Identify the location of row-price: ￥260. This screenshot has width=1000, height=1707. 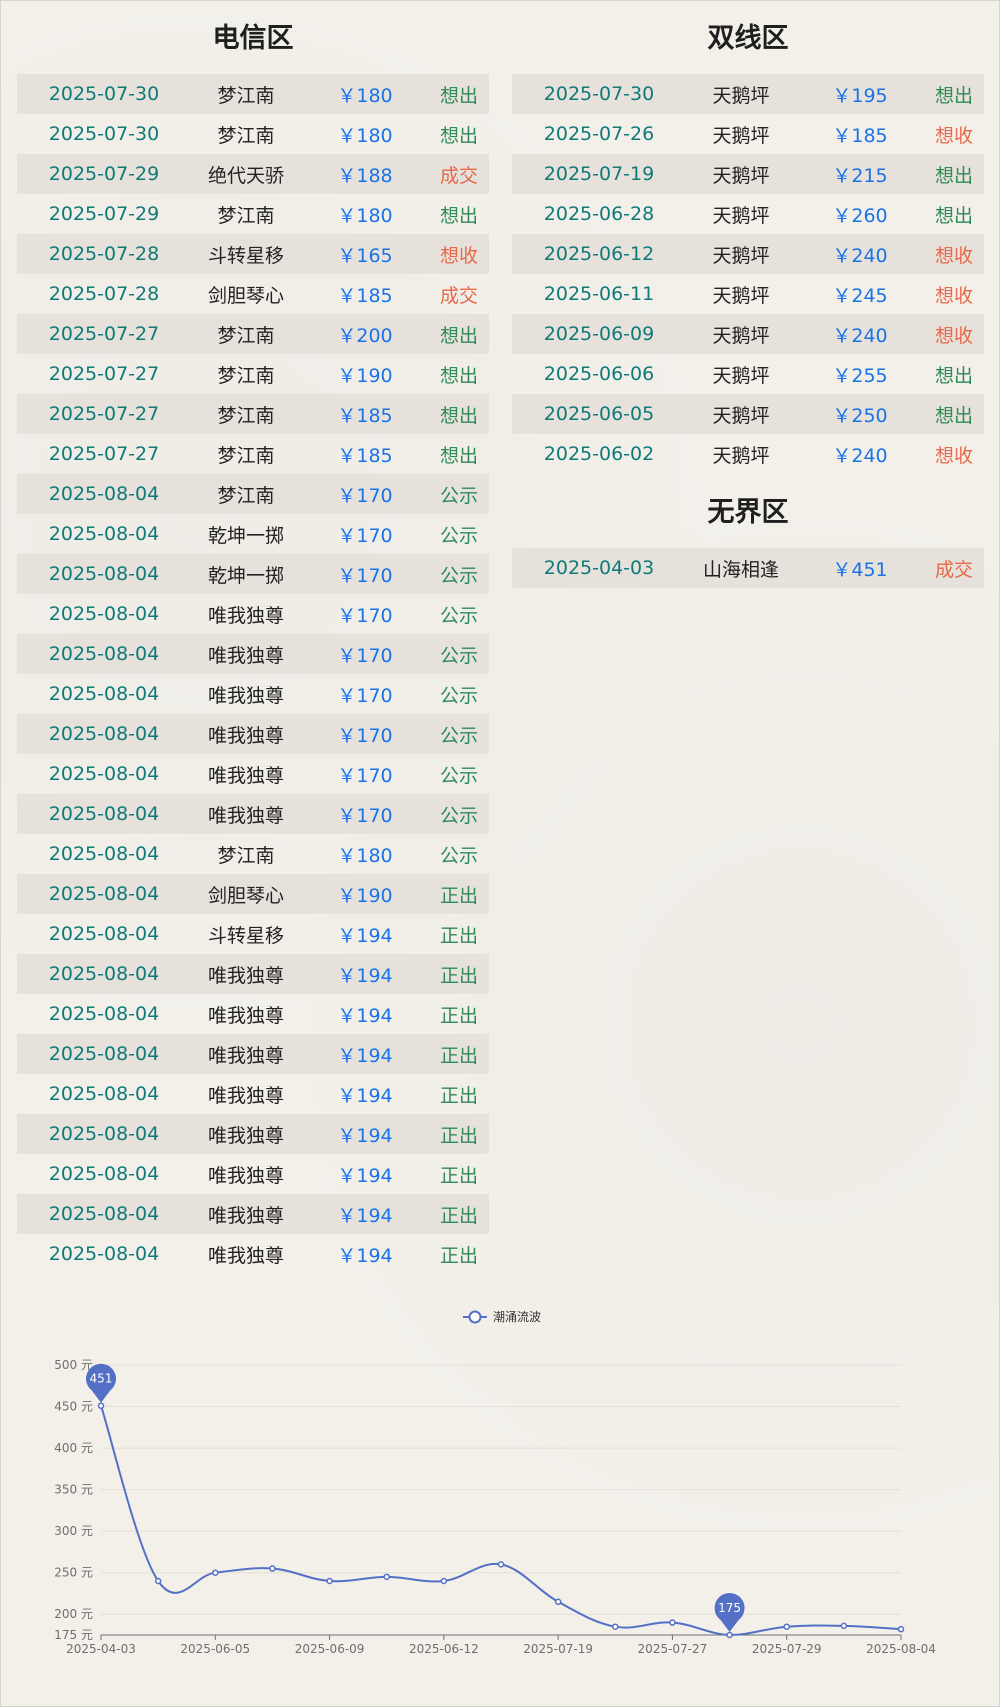
(860, 215).